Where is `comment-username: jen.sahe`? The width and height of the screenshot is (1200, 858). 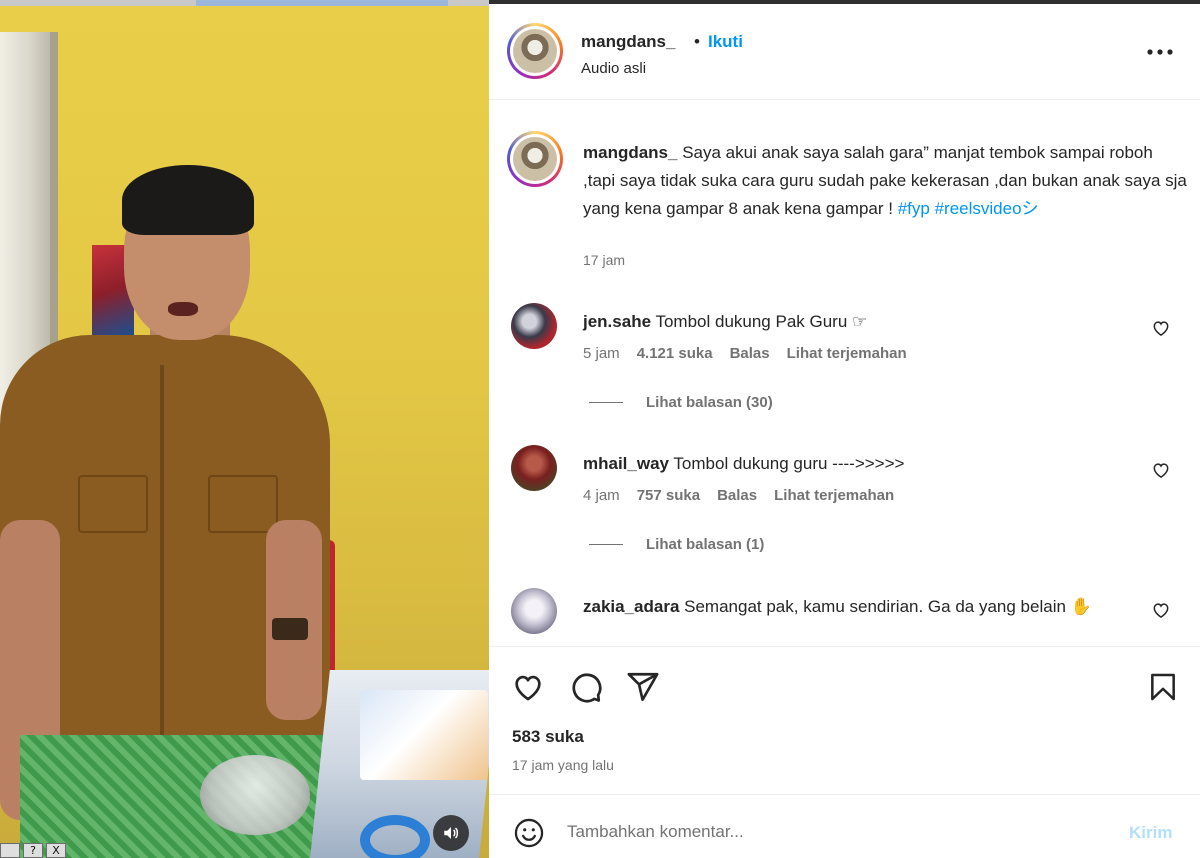 comment-username: jen.sahe is located at coordinates (617, 321).